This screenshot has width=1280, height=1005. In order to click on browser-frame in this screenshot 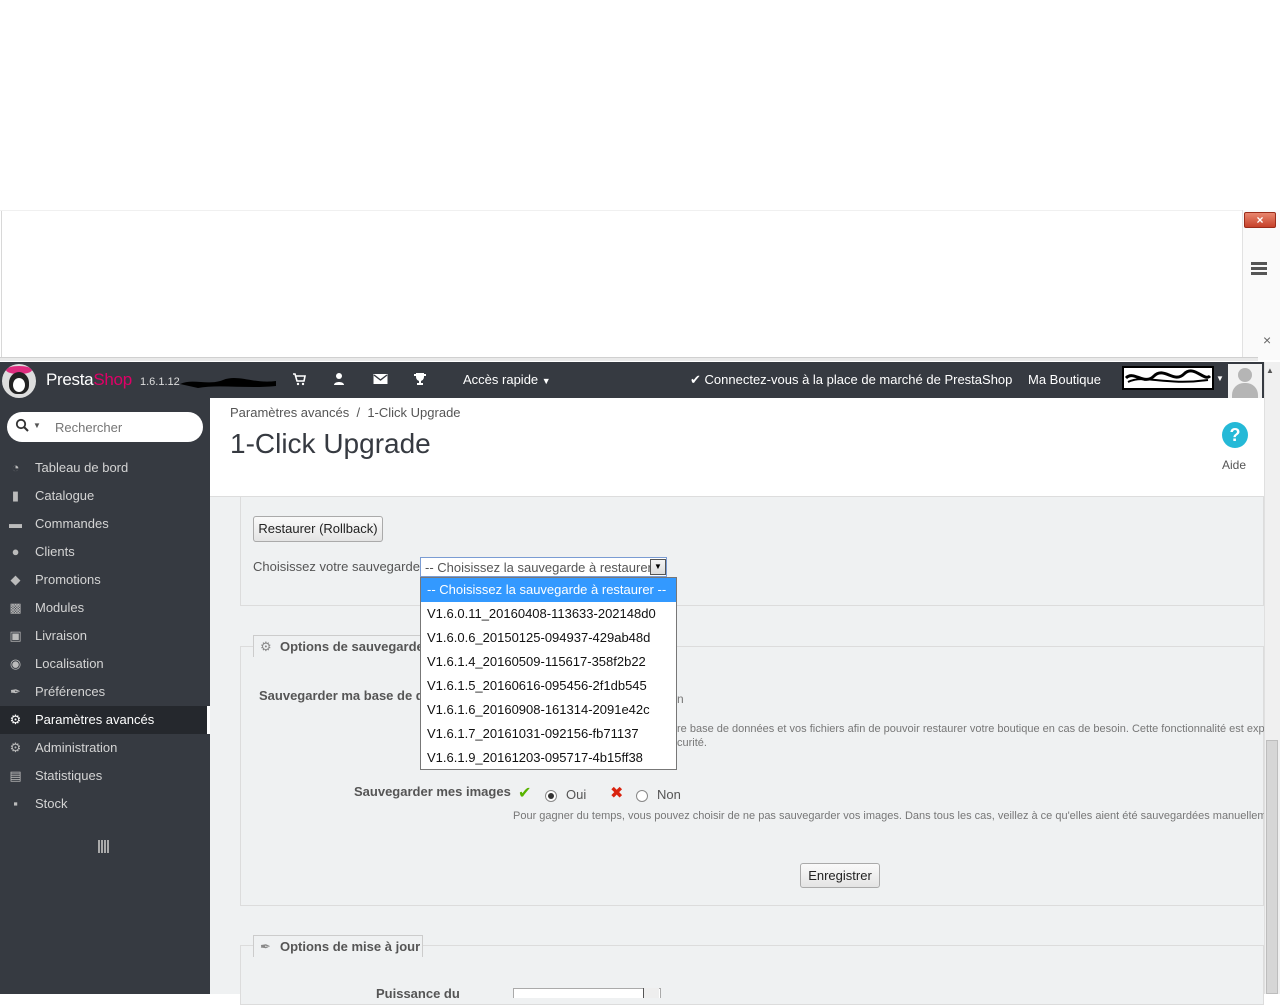, I will do `click(621, 284)`.